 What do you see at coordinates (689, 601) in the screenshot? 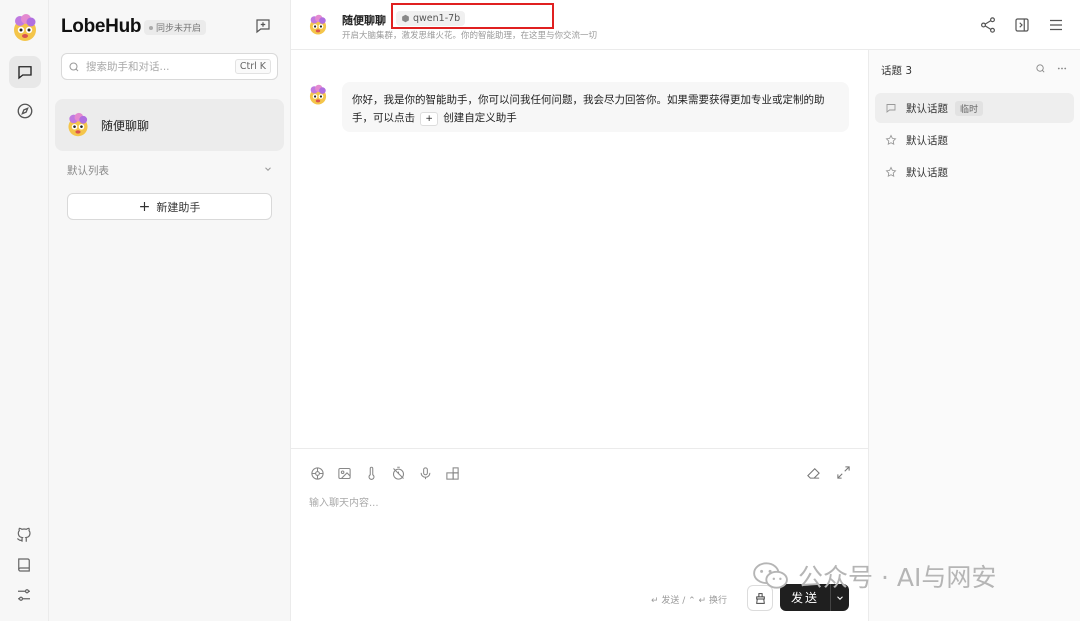
I see `send-hint: ↵ 发送 / ⌃ ↵ 换行` at bounding box center [689, 601].